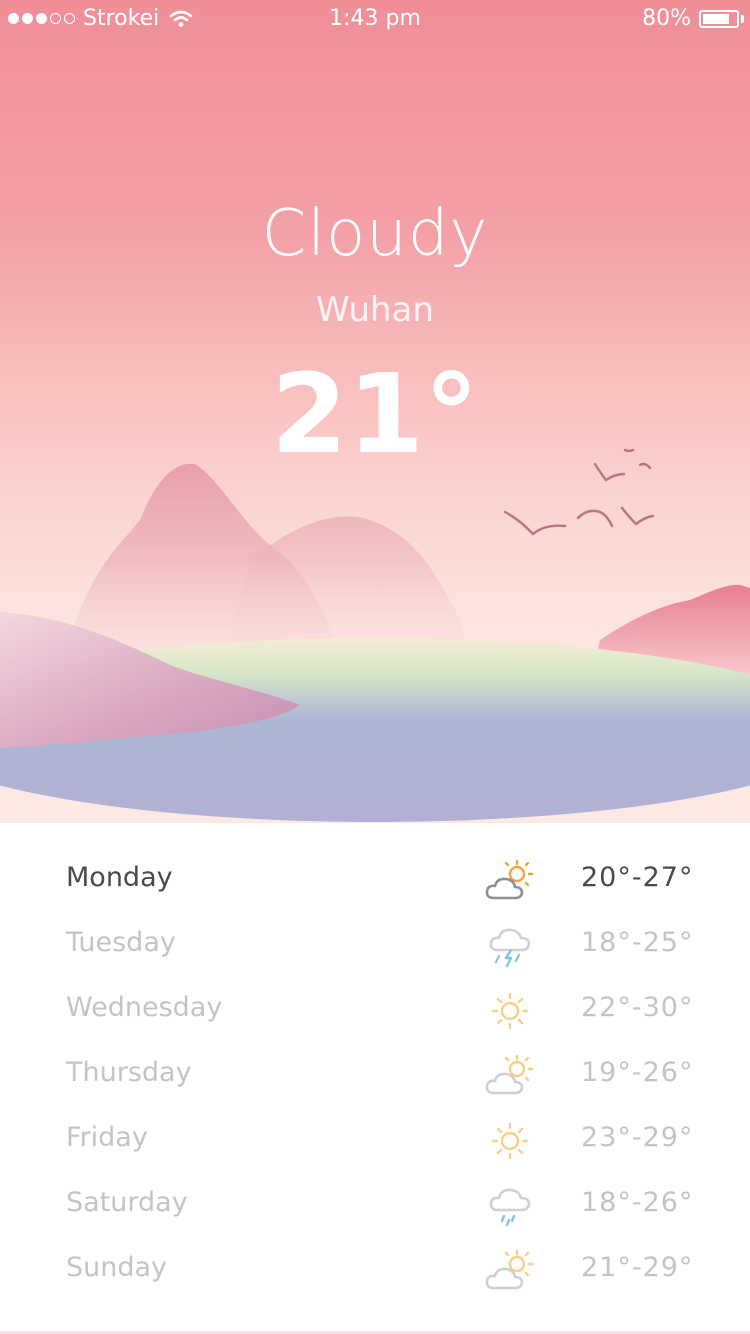 This screenshot has height=1334, width=750. Describe the element at coordinates (375, 310) in the screenshot. I see `city-name: Wuhan` at that location.